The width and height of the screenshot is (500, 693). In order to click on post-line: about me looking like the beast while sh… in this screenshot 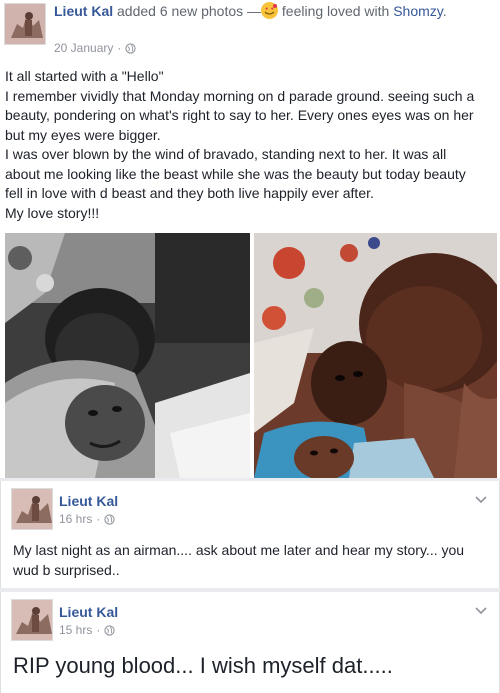, I will do `click(235, 173)`.